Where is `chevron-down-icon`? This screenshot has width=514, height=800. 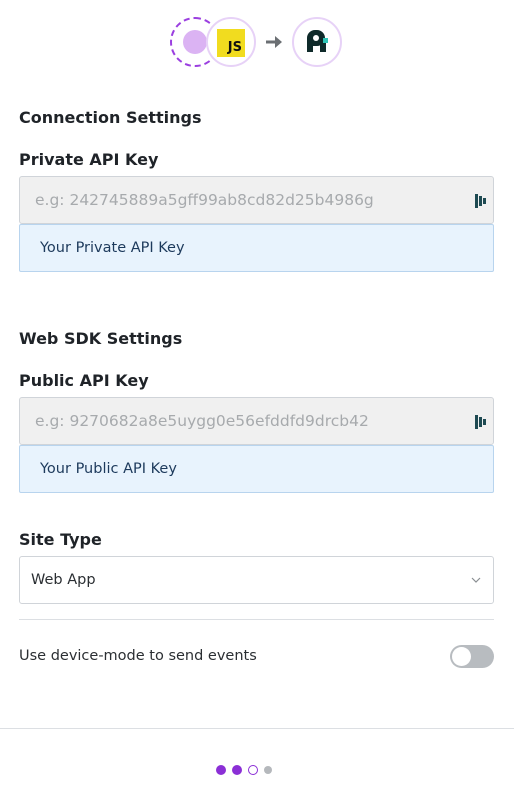 chevron-down-icon is located at coordinates (476, 580).